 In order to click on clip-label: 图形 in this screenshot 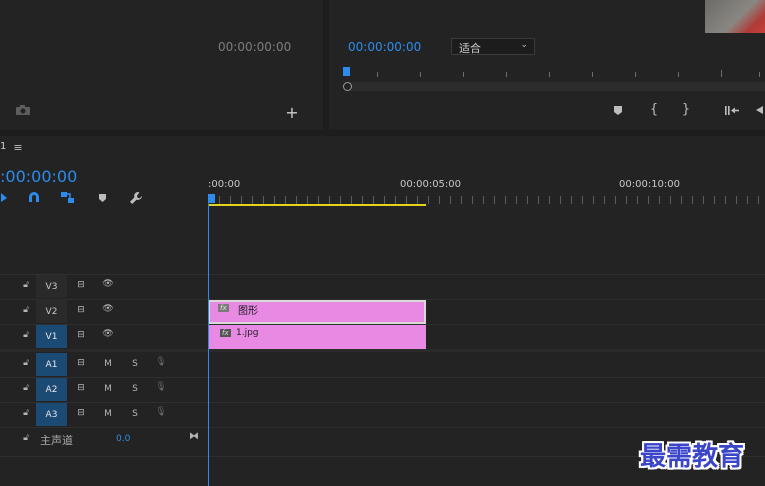, I will do `click(248, 311)`.